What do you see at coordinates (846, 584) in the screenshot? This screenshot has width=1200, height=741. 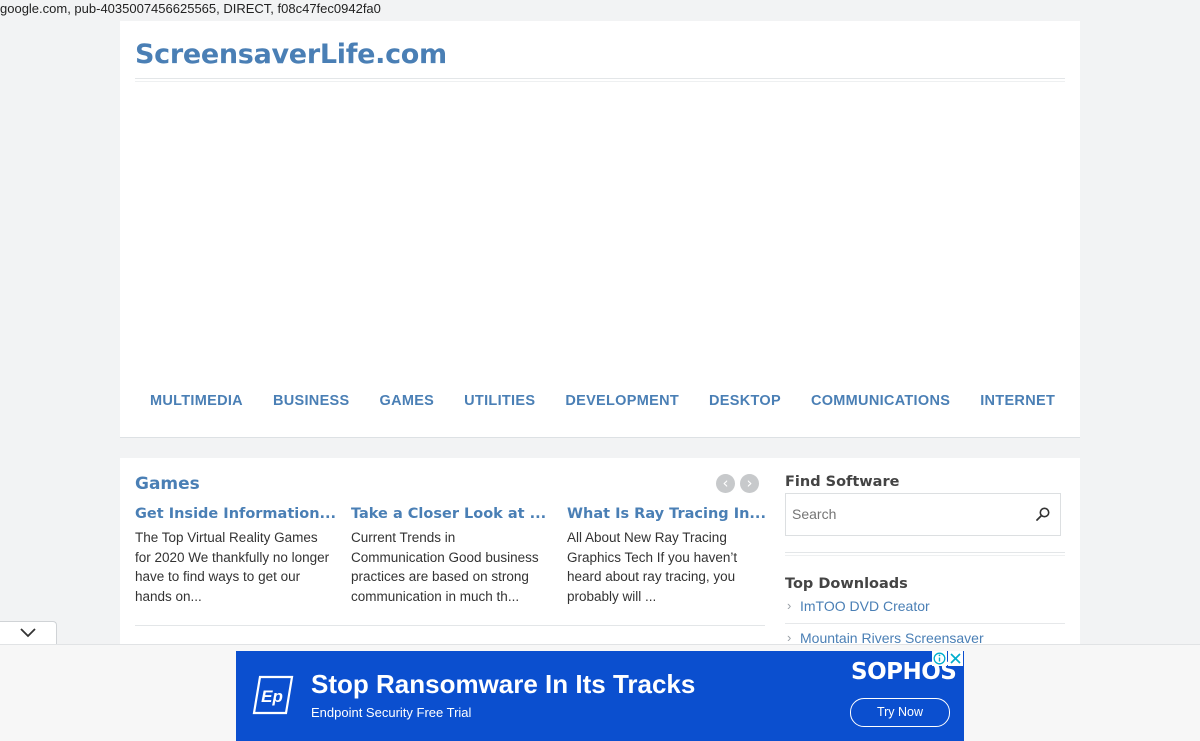 I see `top-downloads-title: Top Downloads` at bounding box center [846, 584].